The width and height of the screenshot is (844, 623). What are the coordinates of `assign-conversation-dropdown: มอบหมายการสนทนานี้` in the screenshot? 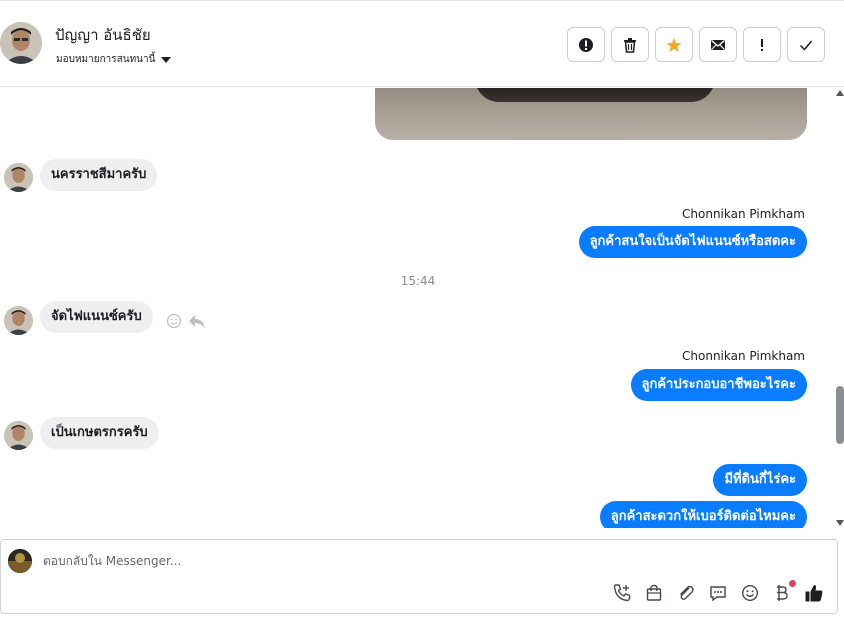 It's located at (114, 59).